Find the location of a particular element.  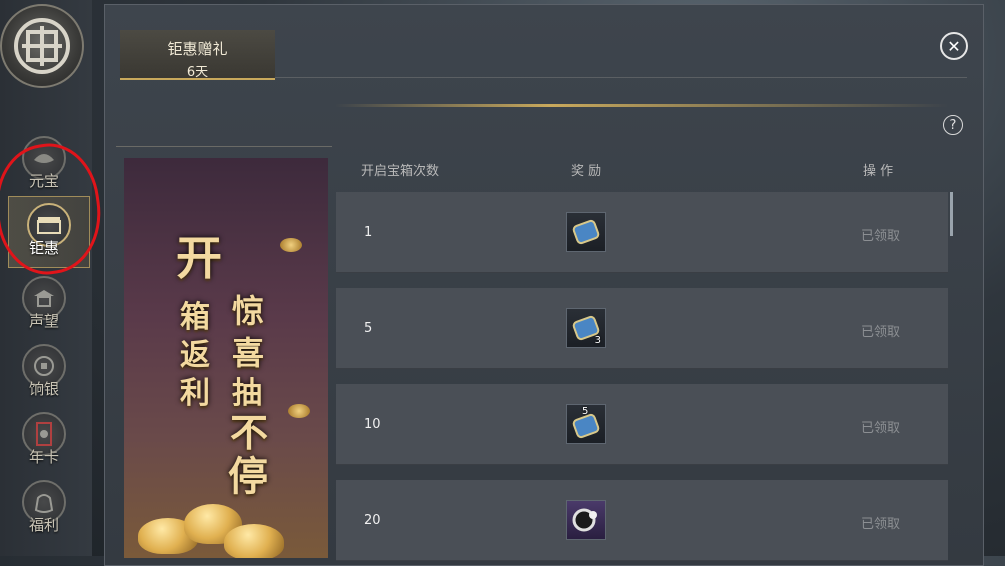

banner-text: 惊 is located at coordinates (248, 311).